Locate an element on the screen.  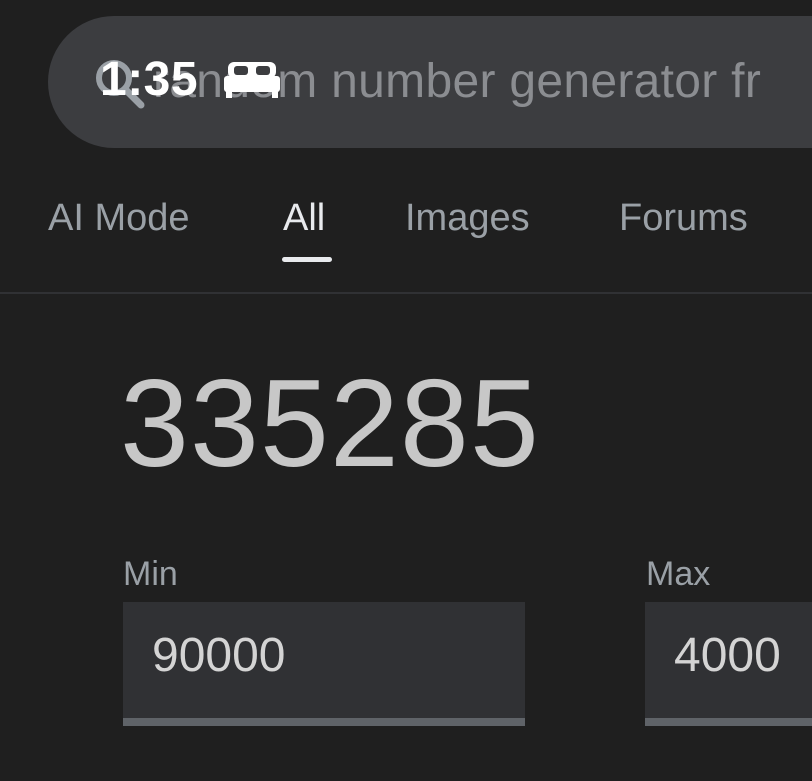
min-value: 90000 is located at coordinates (218, 656).